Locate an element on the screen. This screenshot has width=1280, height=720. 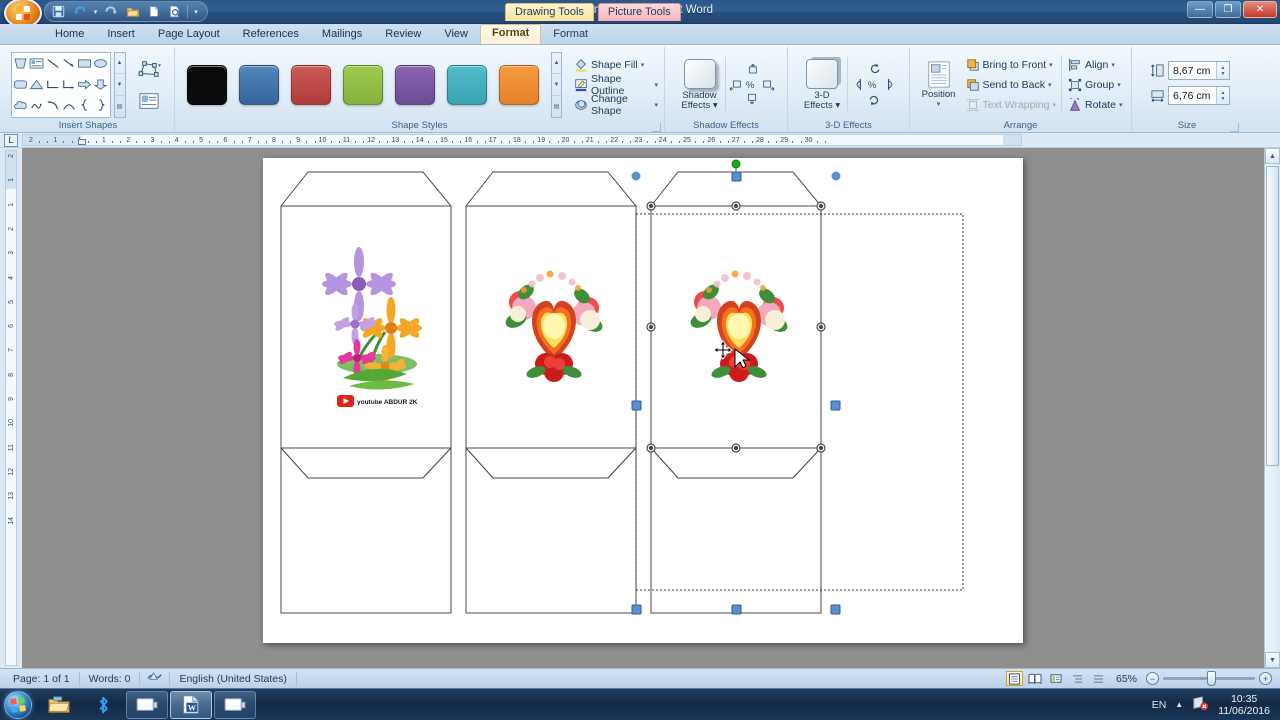
send-to-back-button: Send to Back ▾ is located at coordinates (1011, 84).